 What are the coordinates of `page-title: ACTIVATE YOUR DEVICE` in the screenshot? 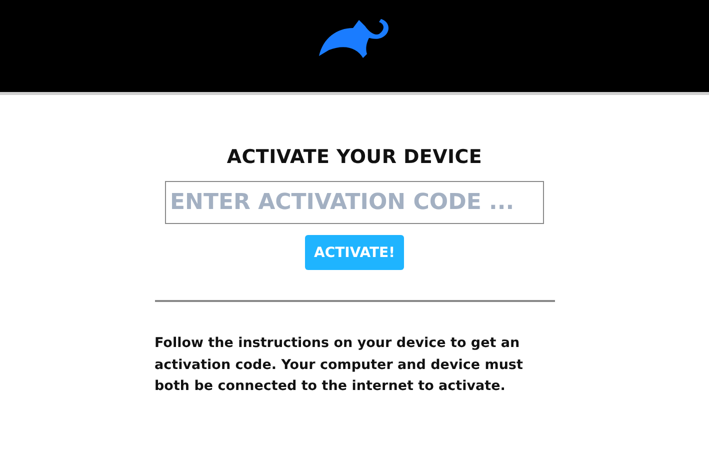 It's located at (354, 157).